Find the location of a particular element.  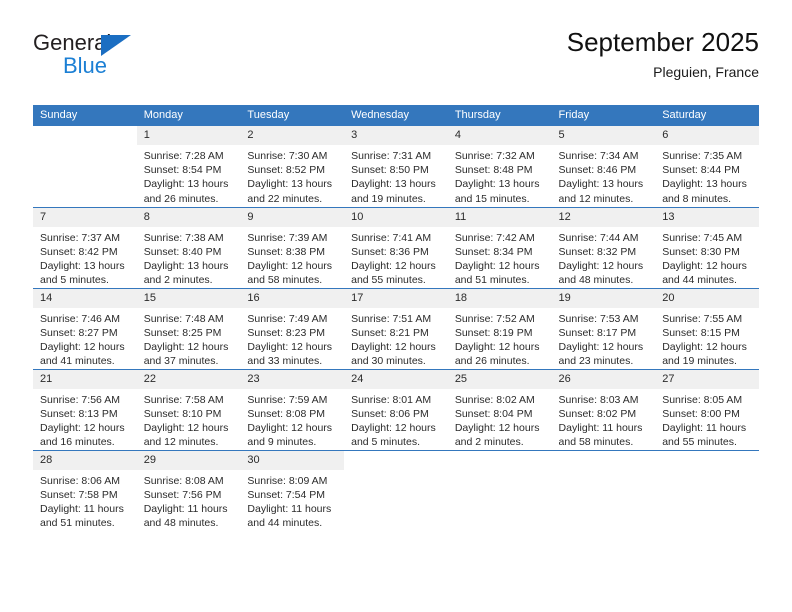

sunrise-time: Sunrise: 8:08 AM is located at coordinates (183, 480).